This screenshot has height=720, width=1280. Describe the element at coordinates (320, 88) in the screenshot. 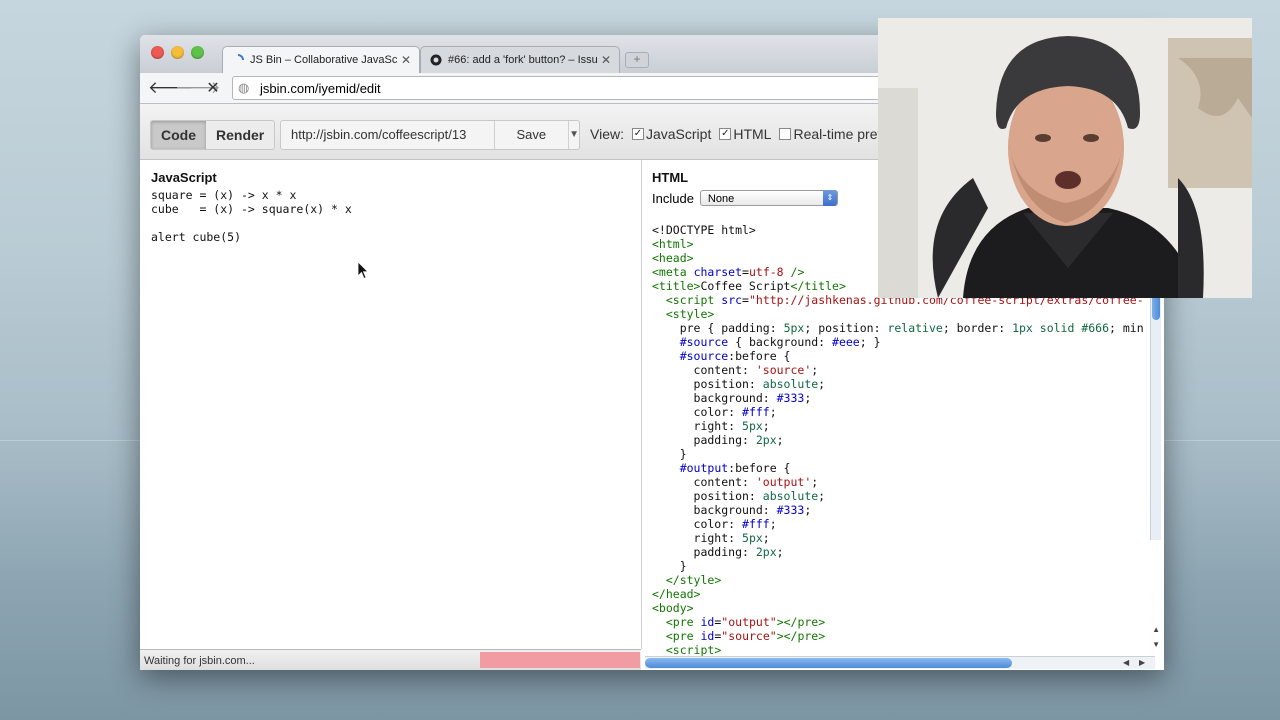

I see `address-text: jsbin.com/iyemid/edit` at that location.